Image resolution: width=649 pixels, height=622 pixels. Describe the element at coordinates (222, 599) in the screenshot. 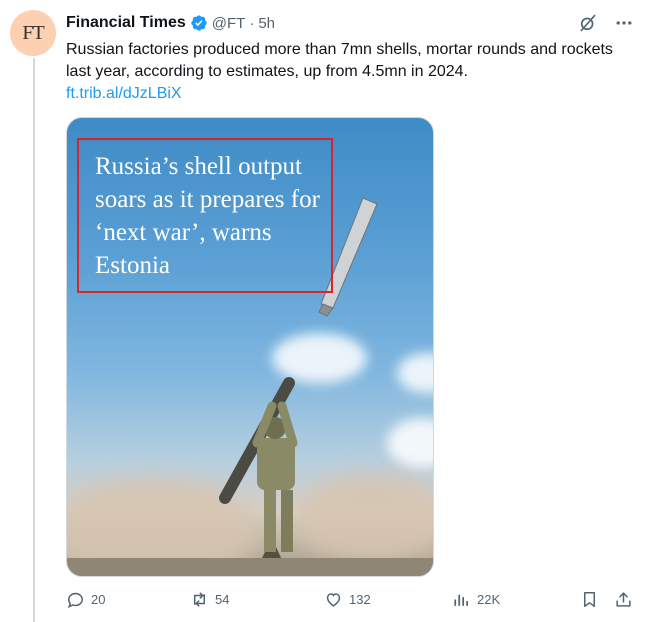

I see `repost-count: 54` at that location.